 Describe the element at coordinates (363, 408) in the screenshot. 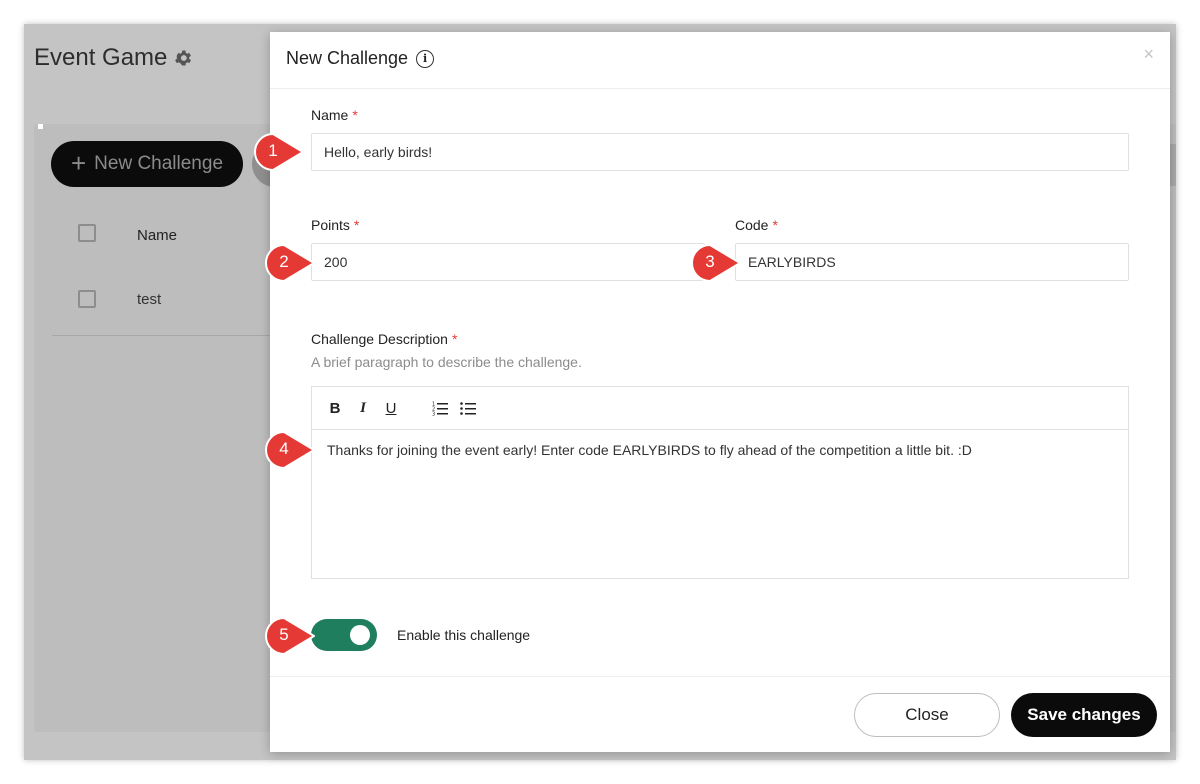

I see `italic-button: I` at that location.